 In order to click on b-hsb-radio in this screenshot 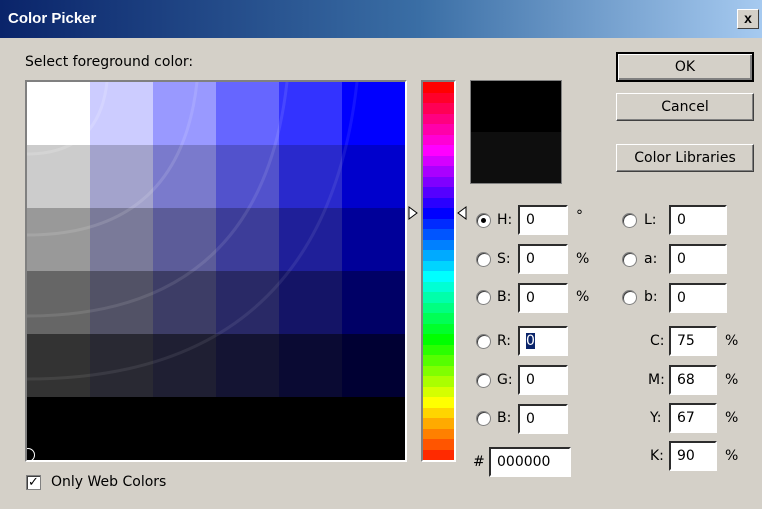, I will do `click(483, 297)`.